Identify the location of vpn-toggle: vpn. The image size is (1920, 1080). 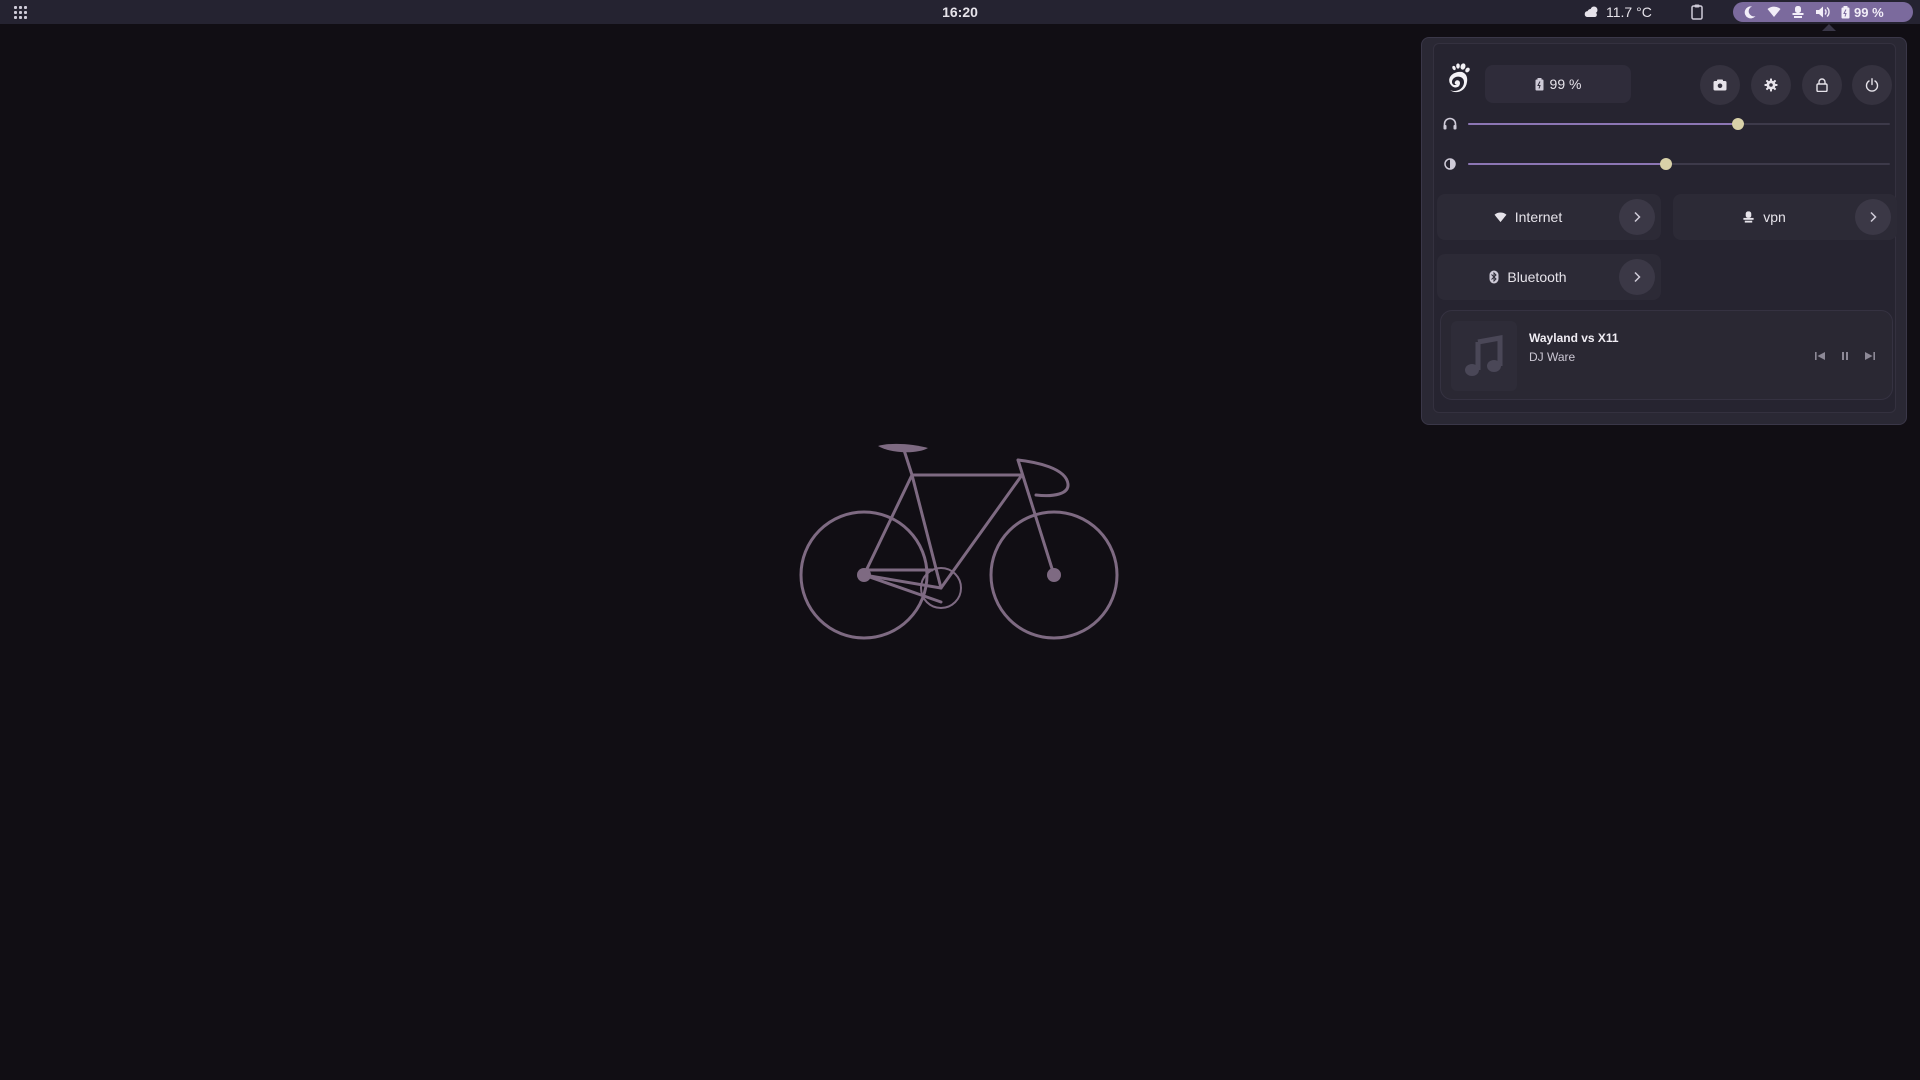
(1785, 217).